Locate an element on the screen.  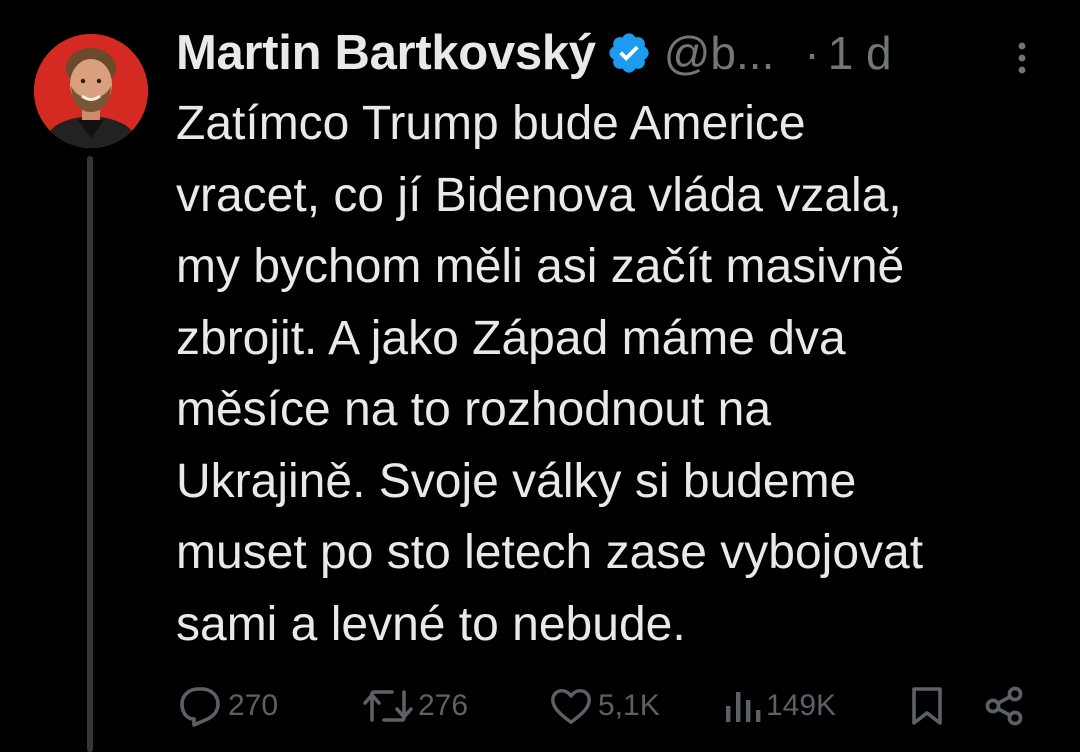
more-vertical-icon is located at coordinates (1022, 58).